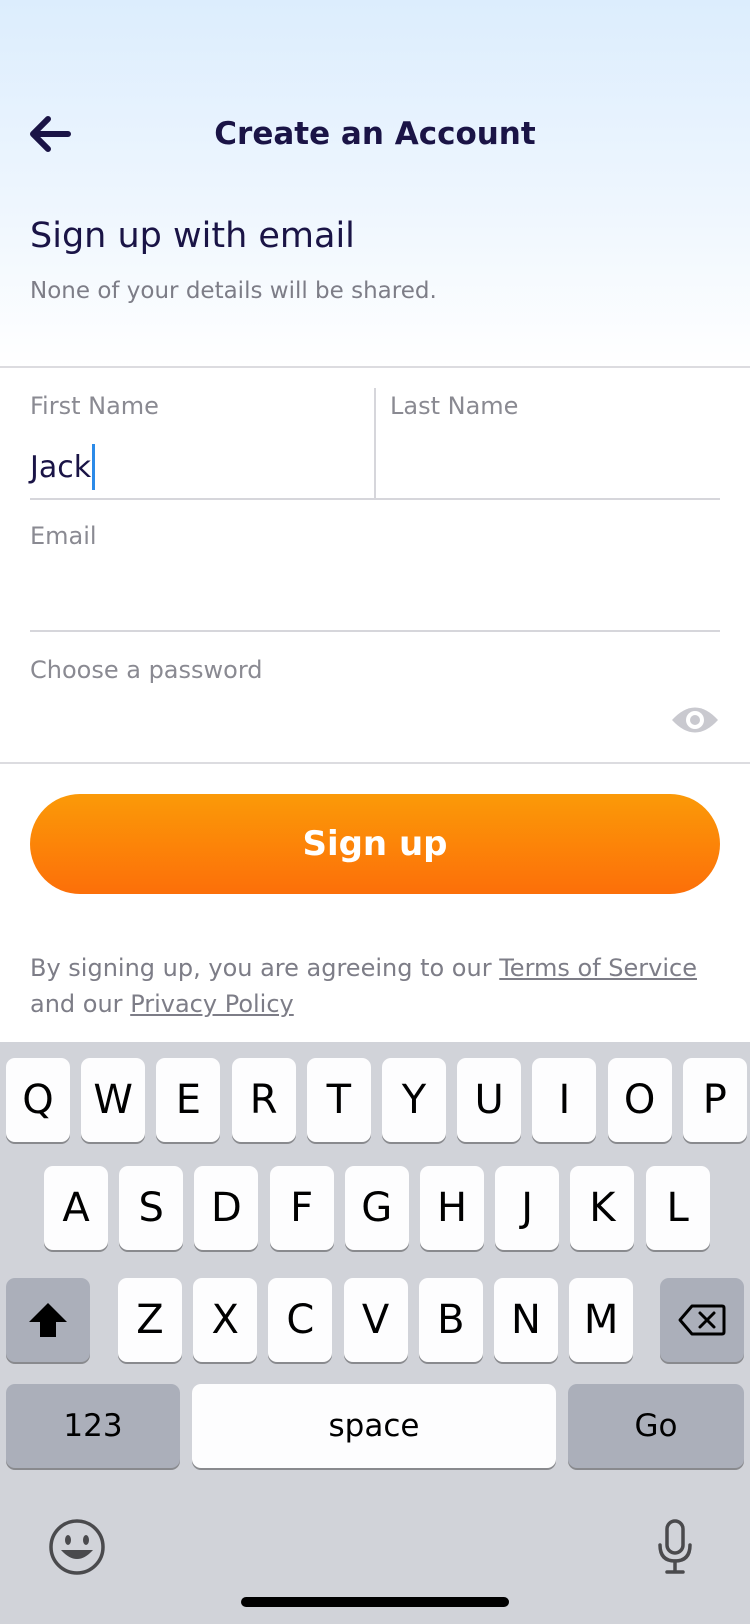 This screenshot has width=750, height=1624. What do you see at coordinates (375, 443) in the screenshot?
I see `field-separator` at bounding box center [375, 443].